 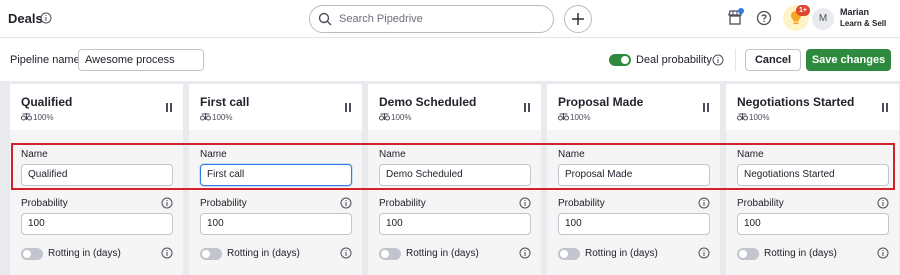 What do you see at coordinates (45, 60) in the screenshot?
I see `pipeline-name-label: Pipeline name` at bounding box center [45, 60].